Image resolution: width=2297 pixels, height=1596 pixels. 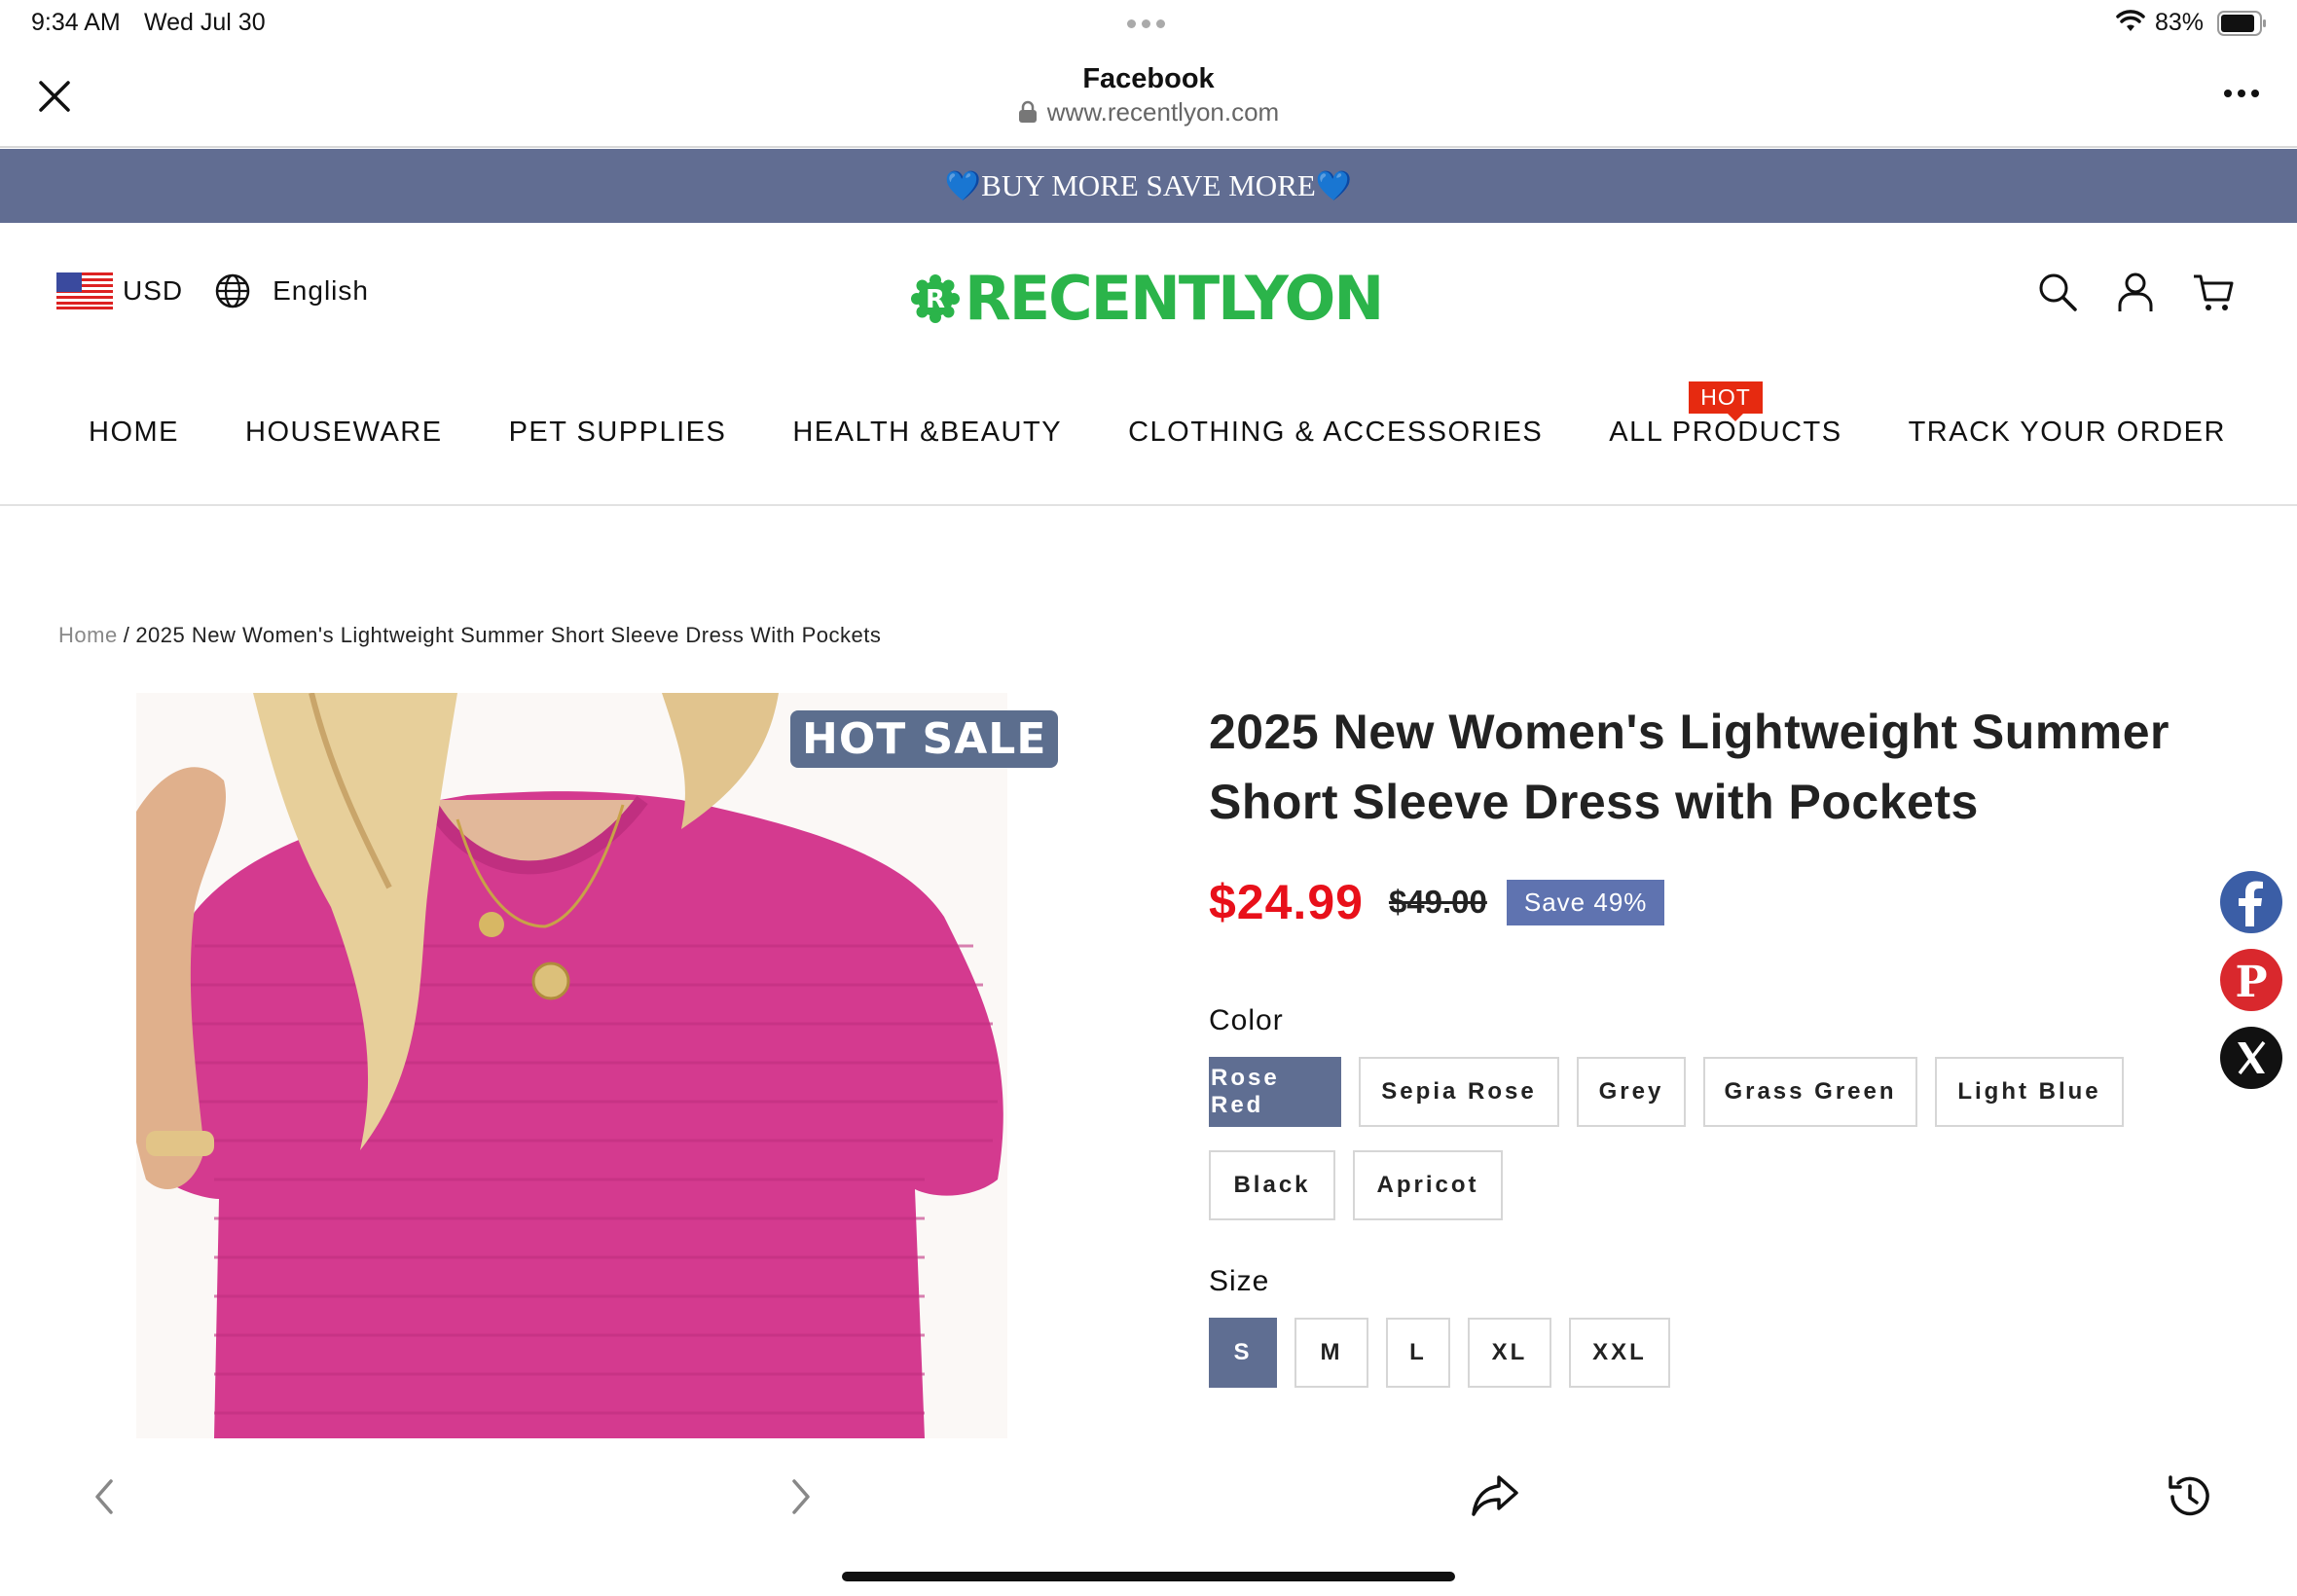 What do you see at coordinates (1418, 1353) in the screenshot?
I see `size-option-l: L` at bounding box center [1418, 1353].